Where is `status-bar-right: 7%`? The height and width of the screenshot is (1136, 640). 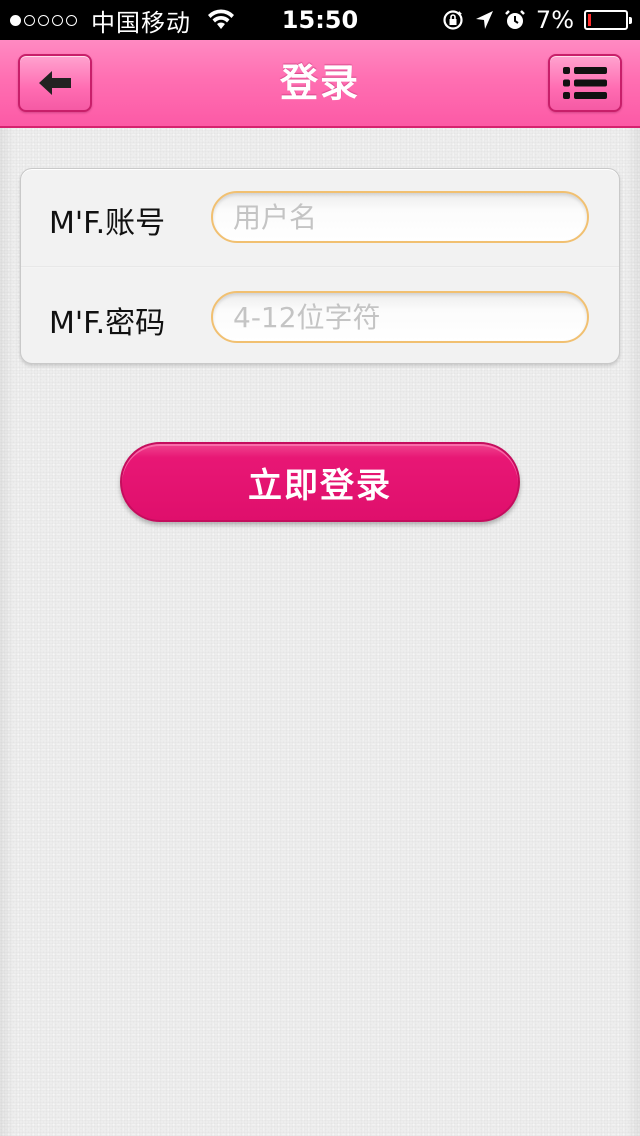 status-bar-right: 7% is located at coordinates (537, 20).